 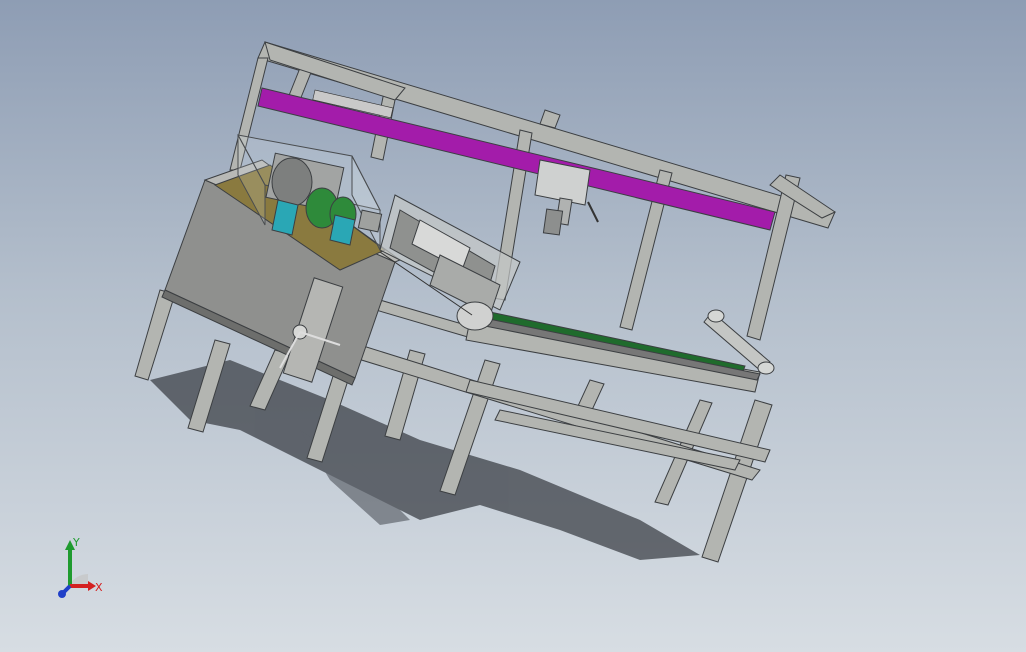 I want to click on z-axis-head, so click(x=62, y=594).